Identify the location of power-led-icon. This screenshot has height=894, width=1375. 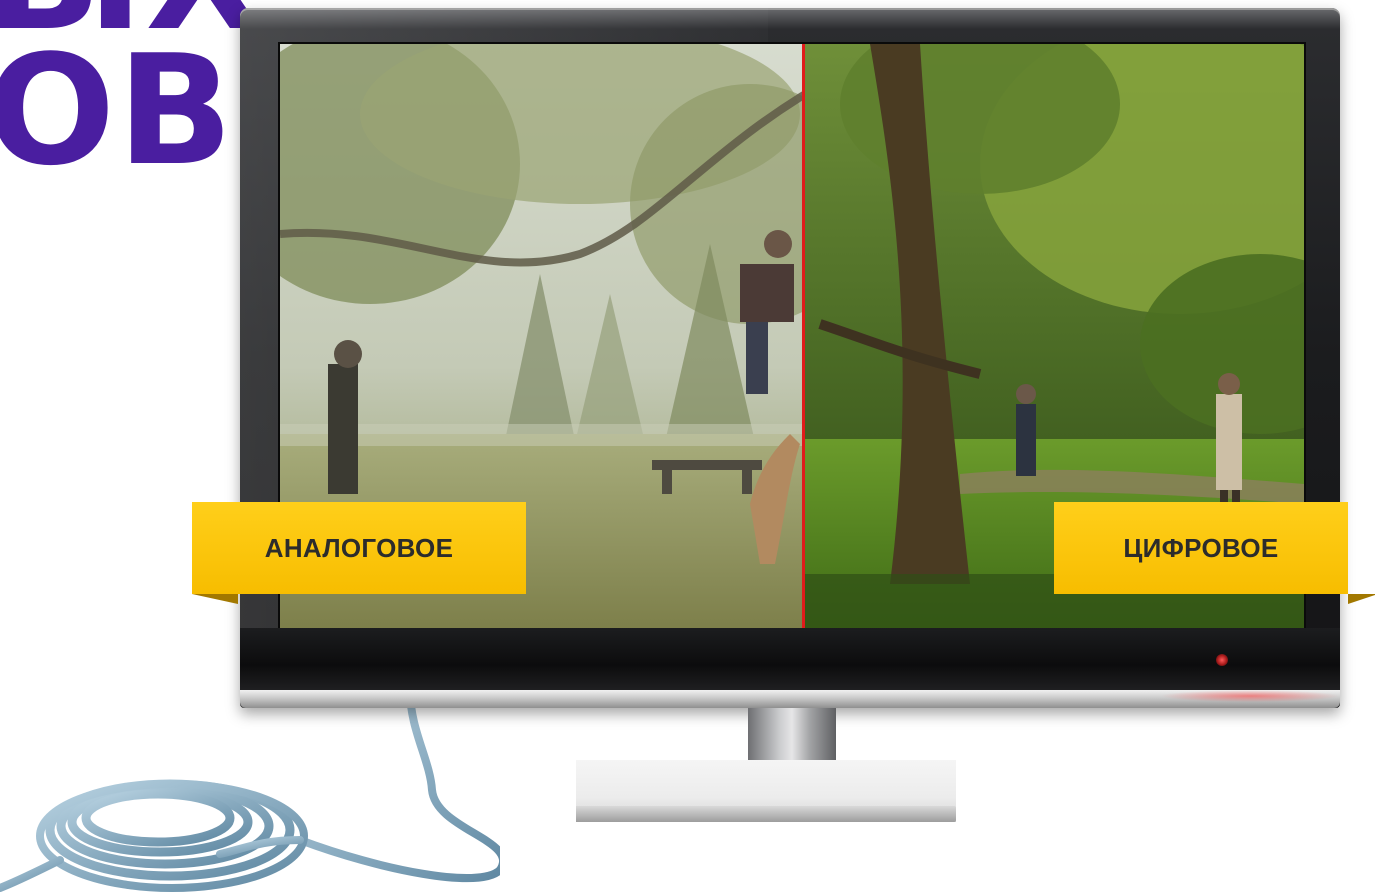
(1222, 660).